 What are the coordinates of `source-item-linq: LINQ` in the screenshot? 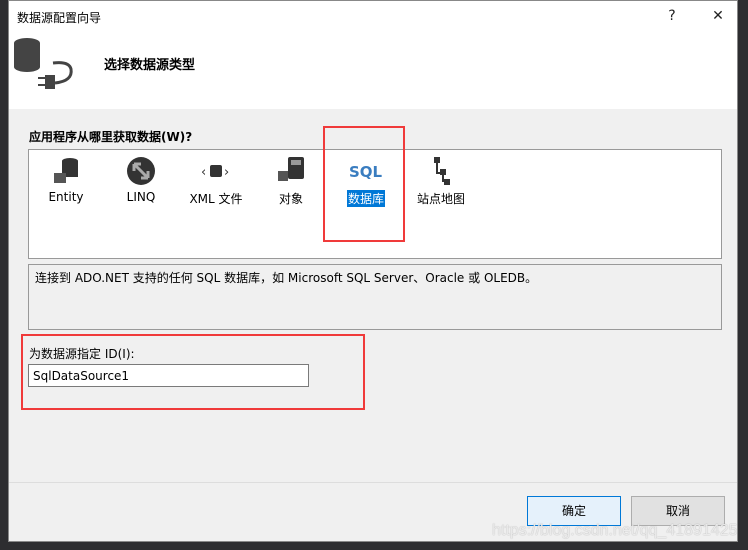 It's located at (141, 179).